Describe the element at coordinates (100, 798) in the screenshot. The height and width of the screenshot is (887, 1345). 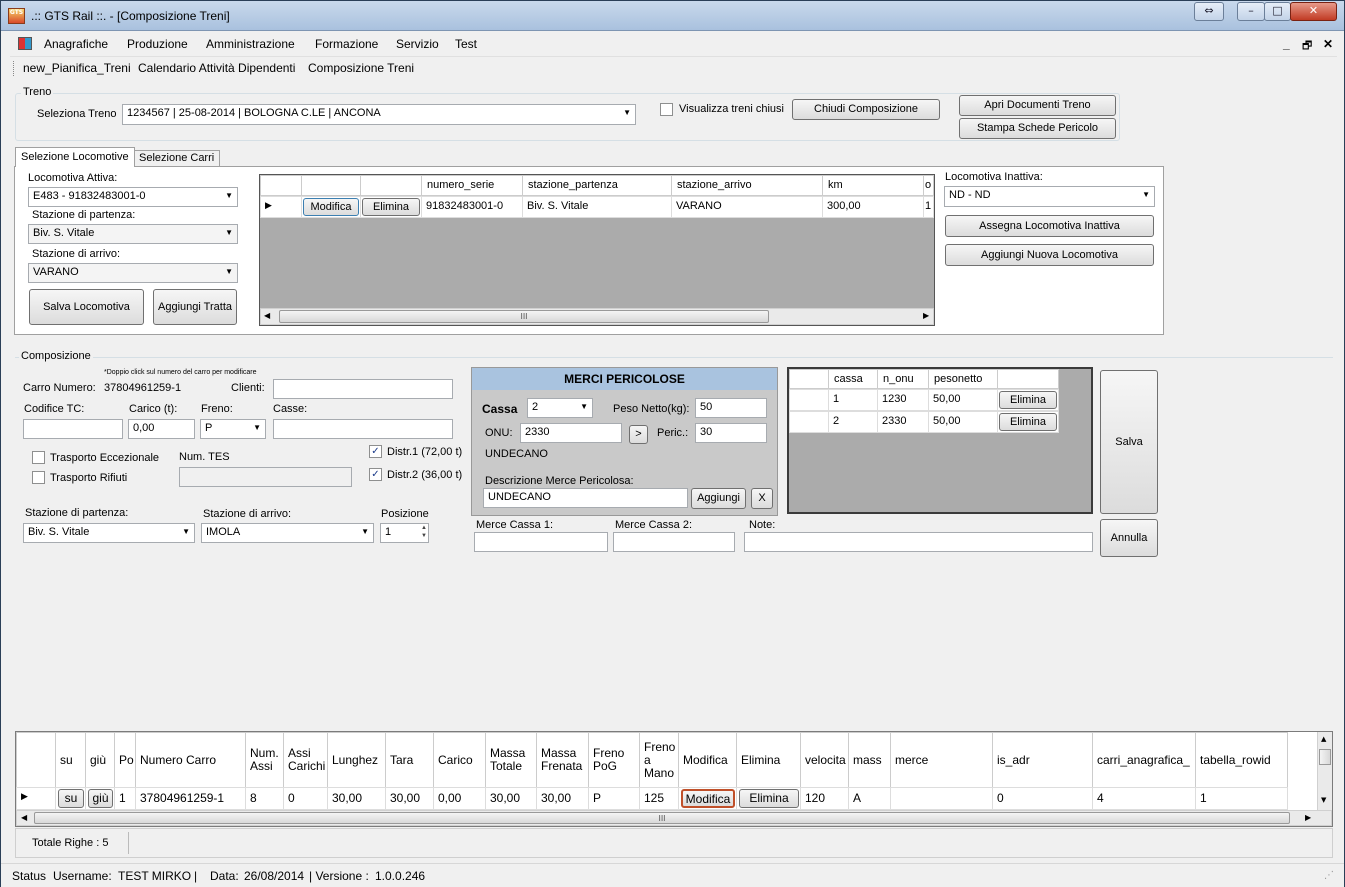
I see `carri-row-giu-button: giù` at that location.